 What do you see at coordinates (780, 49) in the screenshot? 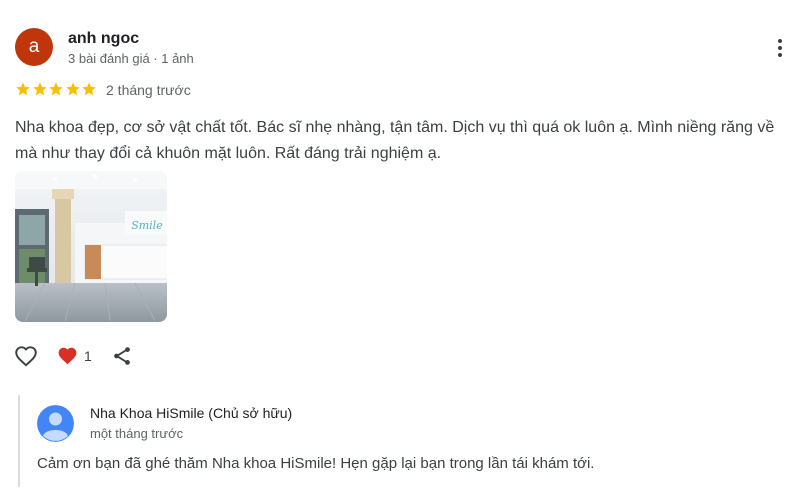
I see `more-vert-icon` at bounding box center [780, 49].